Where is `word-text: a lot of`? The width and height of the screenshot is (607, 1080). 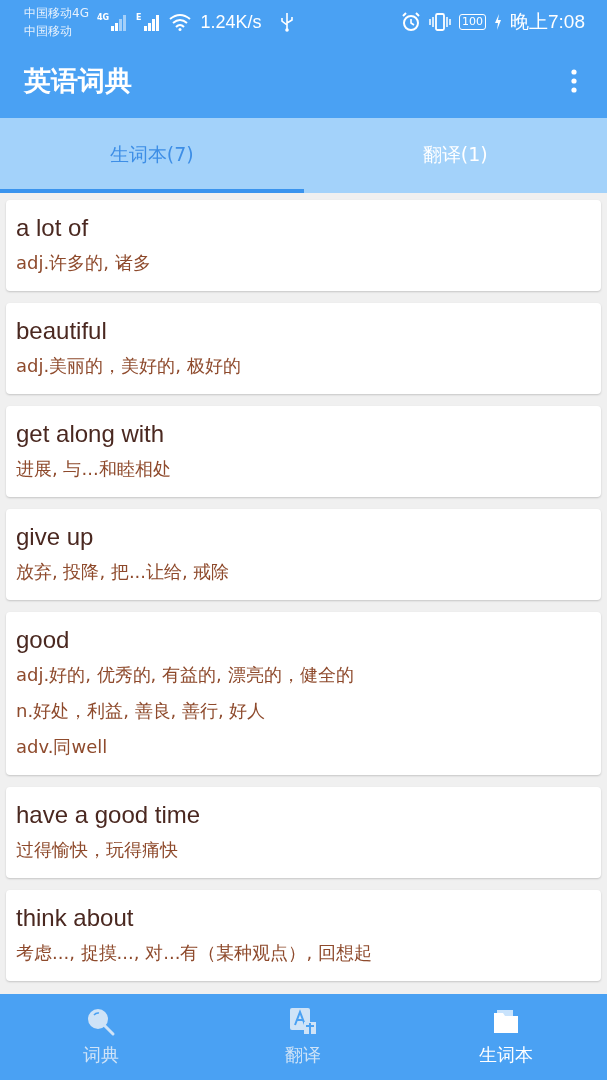 word-text: a lot of is located at coordinates (53, 228).